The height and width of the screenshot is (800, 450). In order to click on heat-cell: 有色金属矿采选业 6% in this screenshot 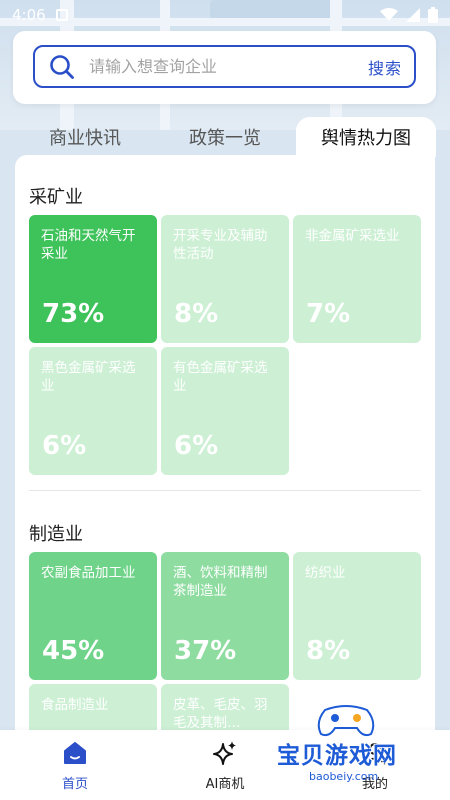, I will do `click(225, 411)`.